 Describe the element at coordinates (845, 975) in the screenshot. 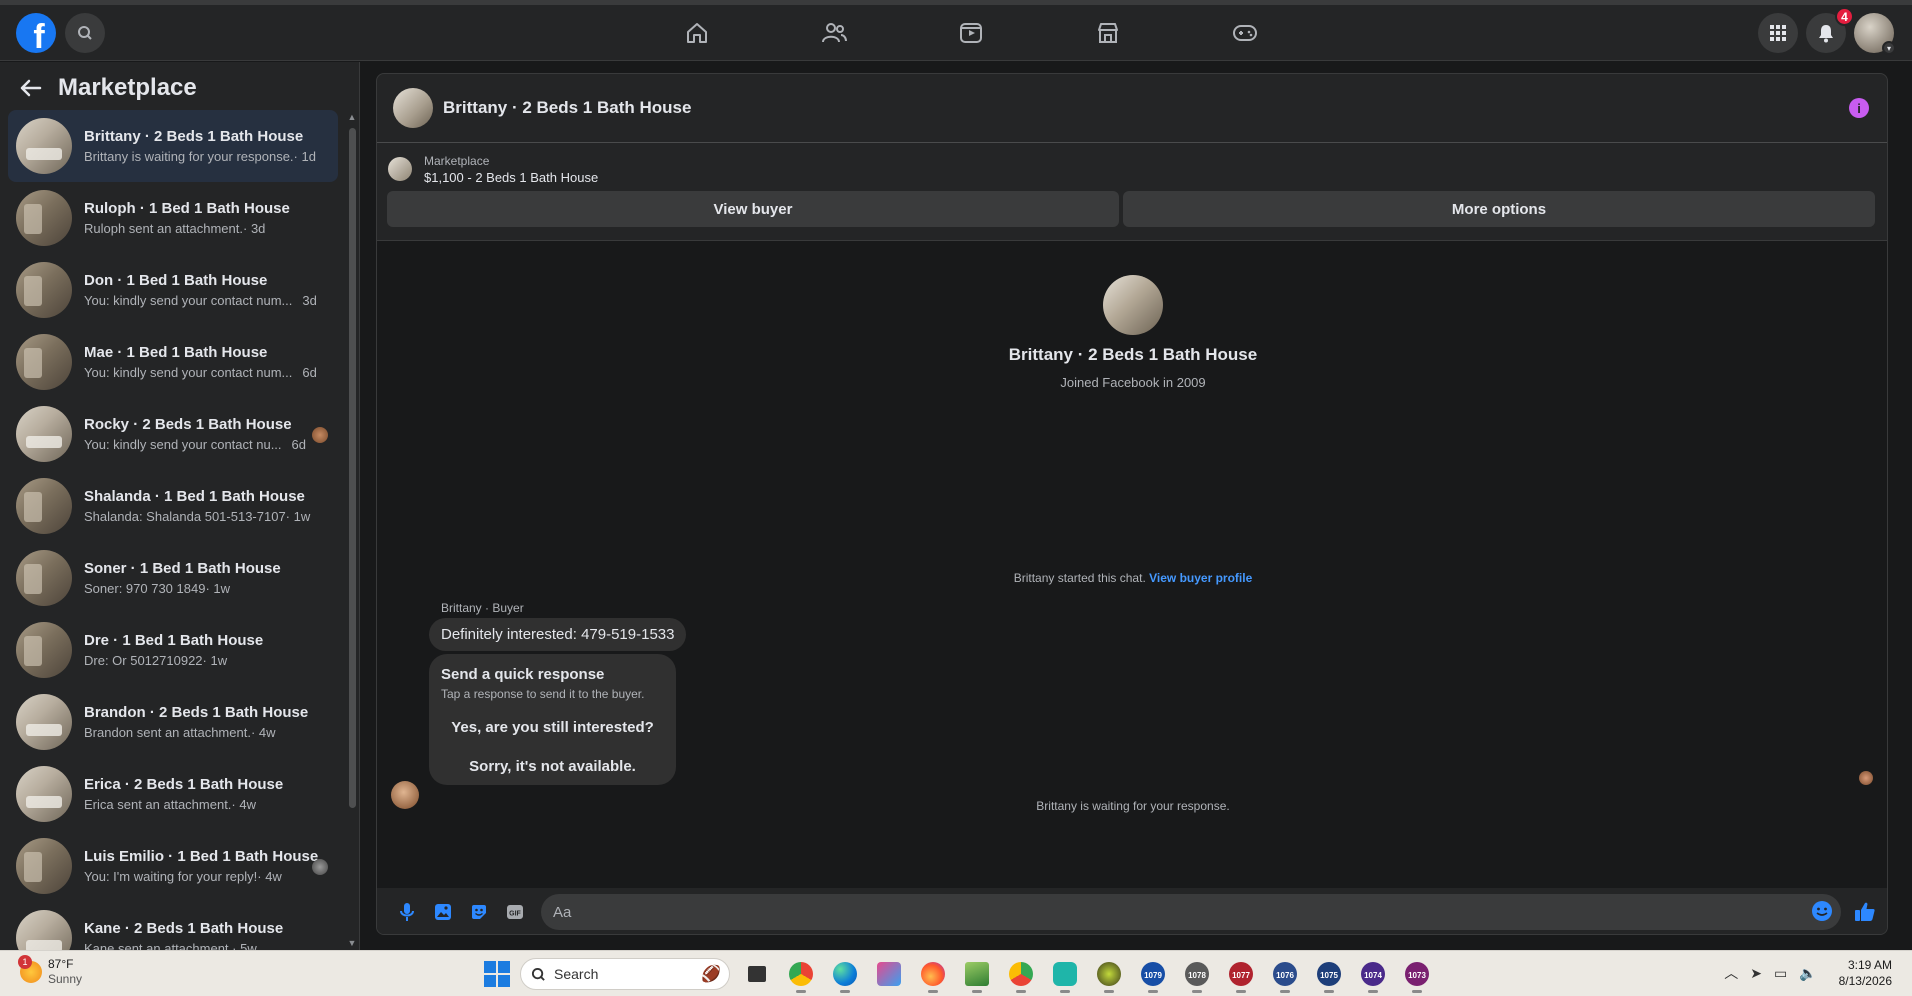

I see `edge-app` at that location.